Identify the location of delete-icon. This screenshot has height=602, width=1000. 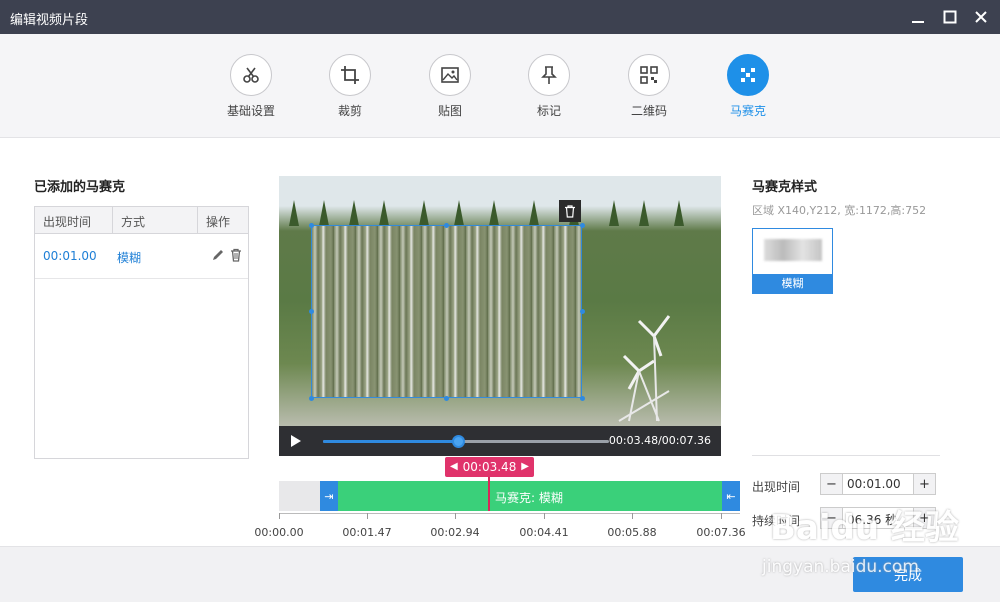
(236, 255).